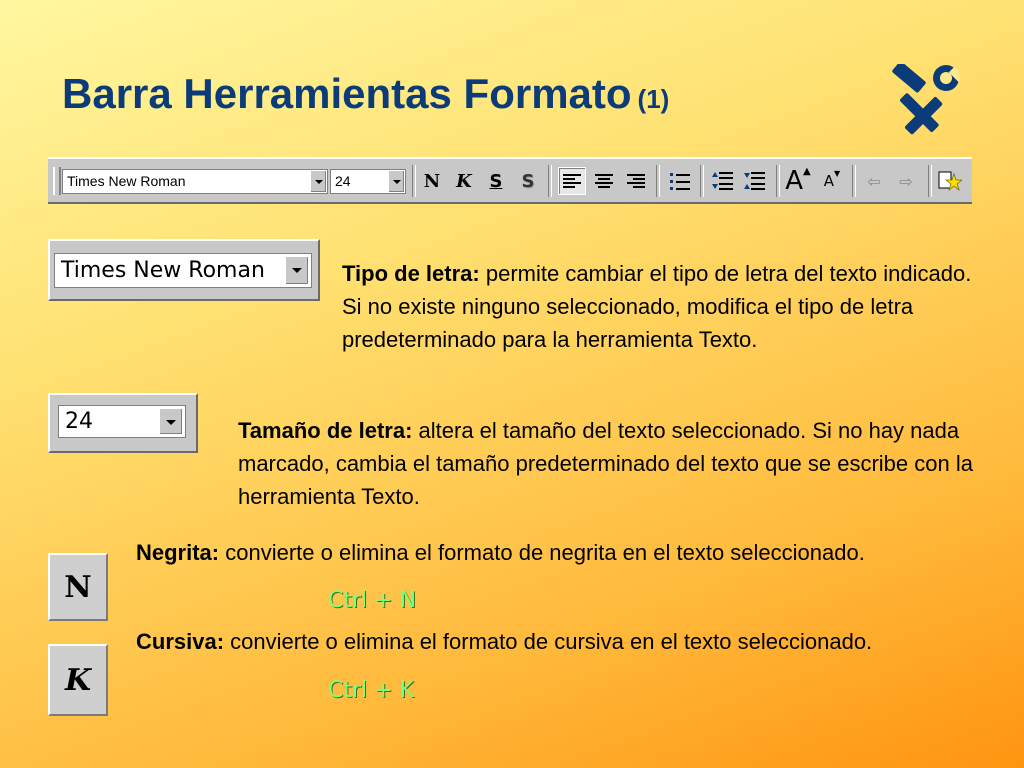 The image size is (1024, 768). I want to click on italic-shortcut: Ctrl + K, so click(371, 690).